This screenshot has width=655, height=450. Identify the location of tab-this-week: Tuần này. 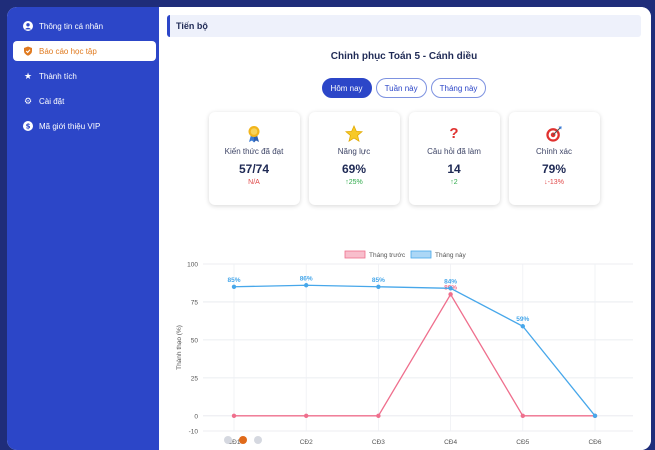
(401, 88).